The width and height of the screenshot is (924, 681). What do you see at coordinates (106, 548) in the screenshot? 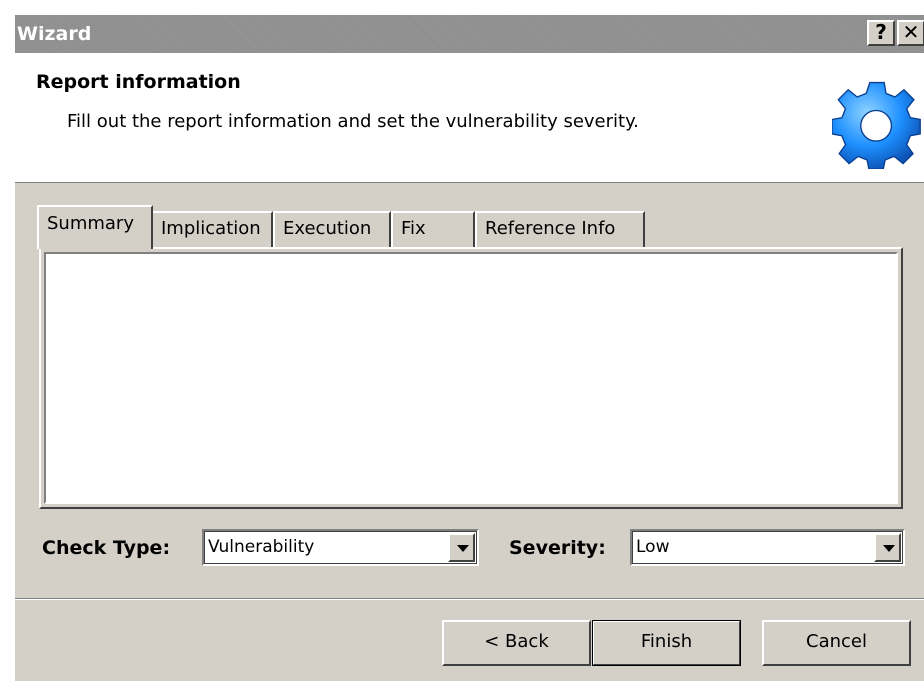
I see `check-type-label: Check Type:` at bounding box center [106, 548].